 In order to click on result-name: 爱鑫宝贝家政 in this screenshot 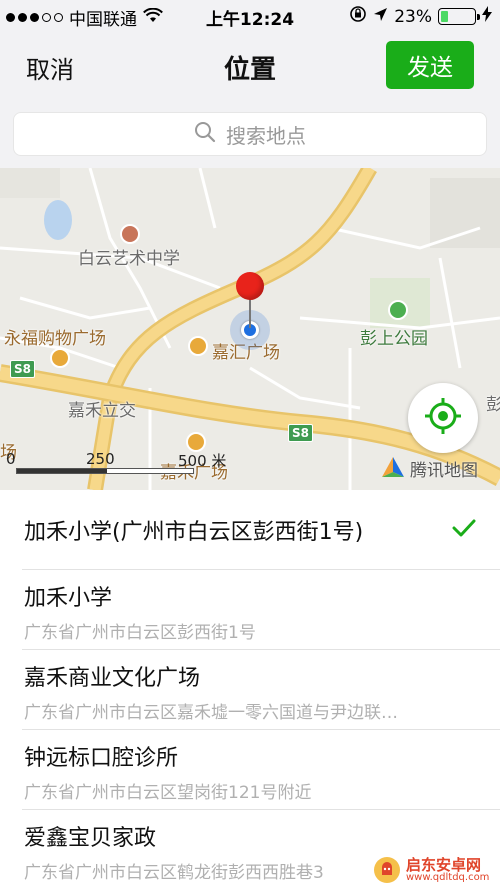, I will do `click(90, 838)`.